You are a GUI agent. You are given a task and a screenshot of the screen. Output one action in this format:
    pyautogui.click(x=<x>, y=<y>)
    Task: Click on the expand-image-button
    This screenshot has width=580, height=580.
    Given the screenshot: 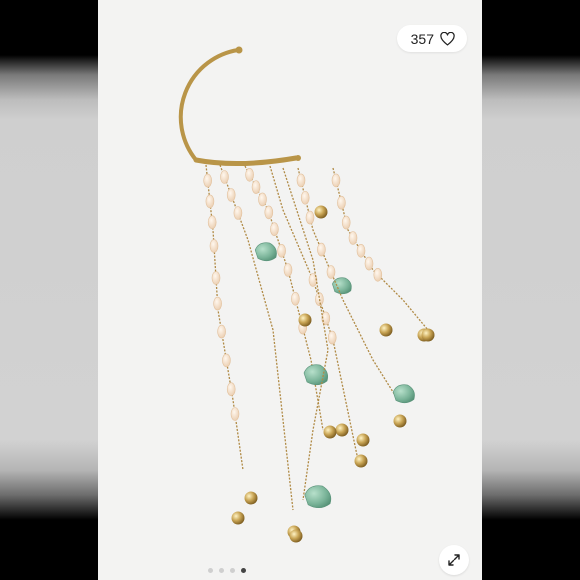 What is the action you would take?
    pyautogui.click(x=454, y=560)
    